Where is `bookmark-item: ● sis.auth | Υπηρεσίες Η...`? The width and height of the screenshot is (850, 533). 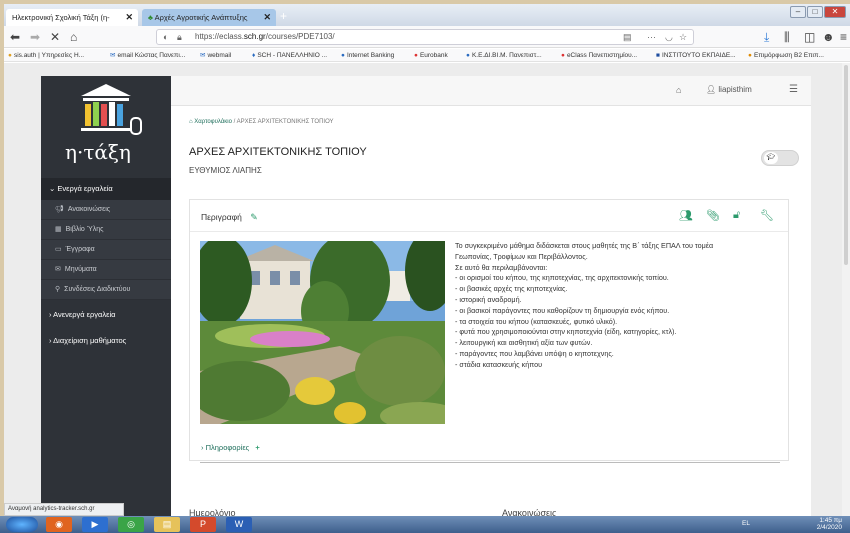 bookmark-item: ● sis.auth | Υπηρεσίες Η... is located at coordinates (46, 55).